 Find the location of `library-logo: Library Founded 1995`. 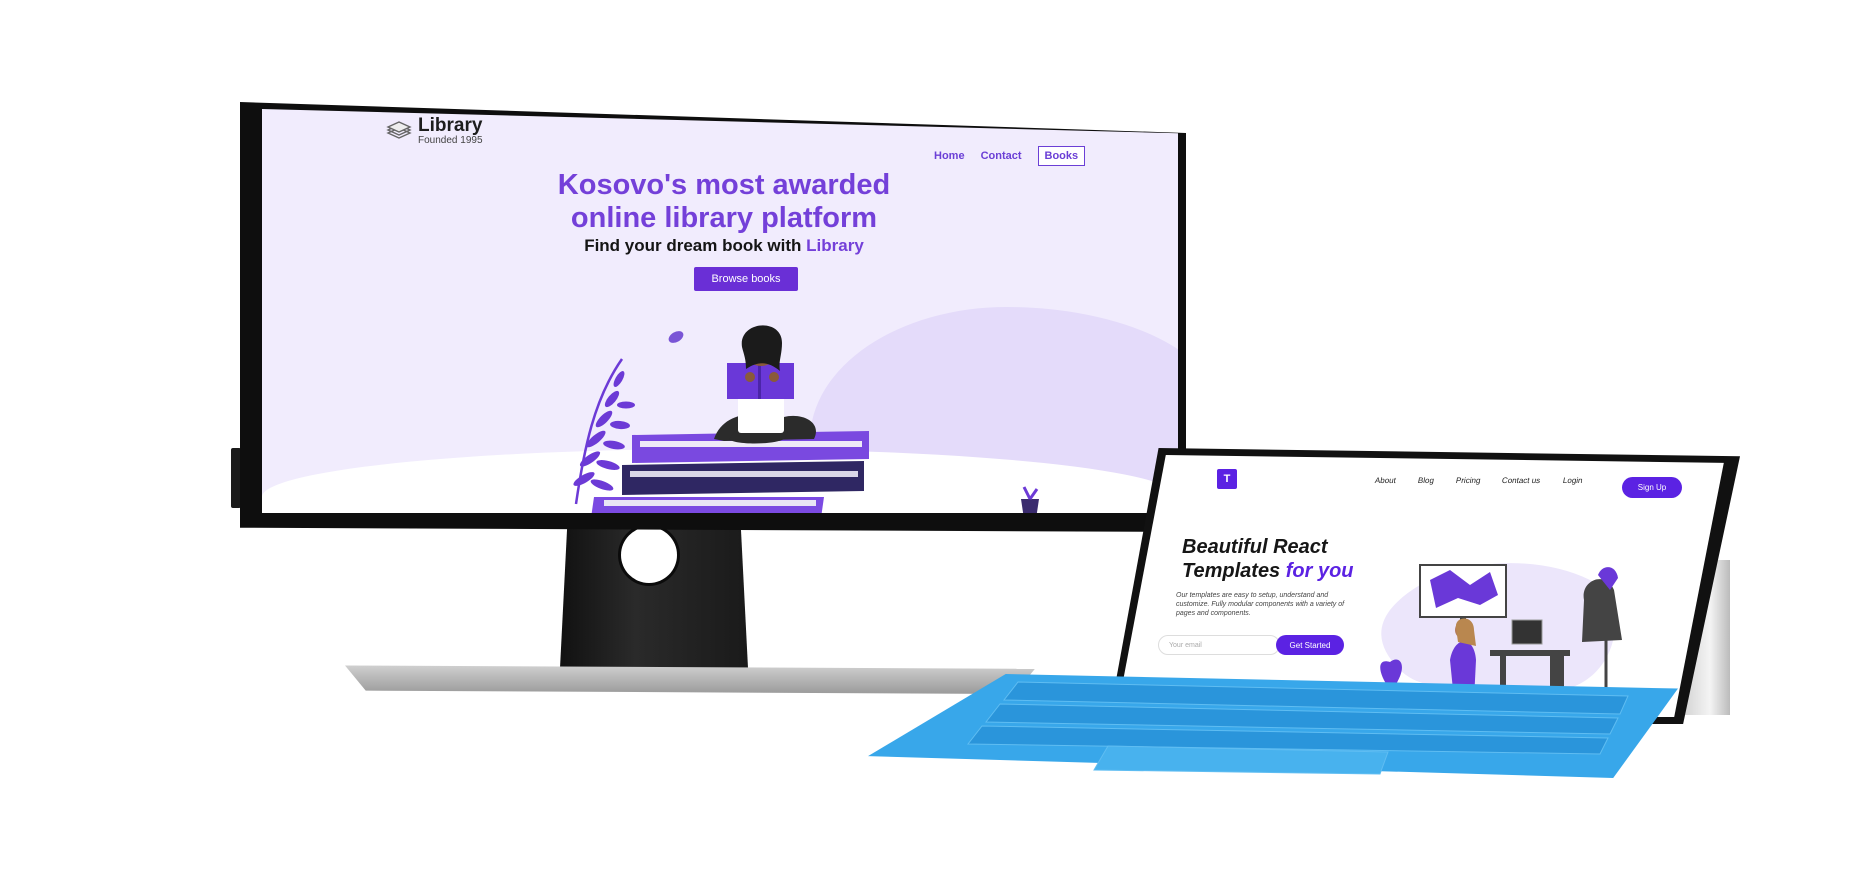

library-logo: Library Founded 1995 is located at coordinates (434, 131).